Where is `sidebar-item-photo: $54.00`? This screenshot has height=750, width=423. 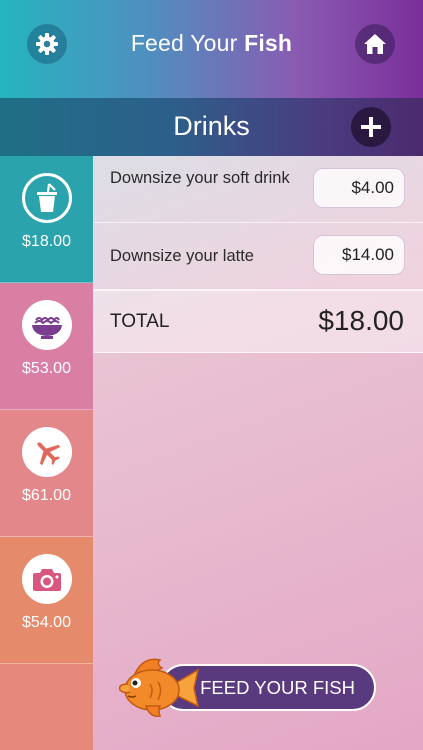 sidebar-item-photo: $54.00 is located at coordinates (46, 600).